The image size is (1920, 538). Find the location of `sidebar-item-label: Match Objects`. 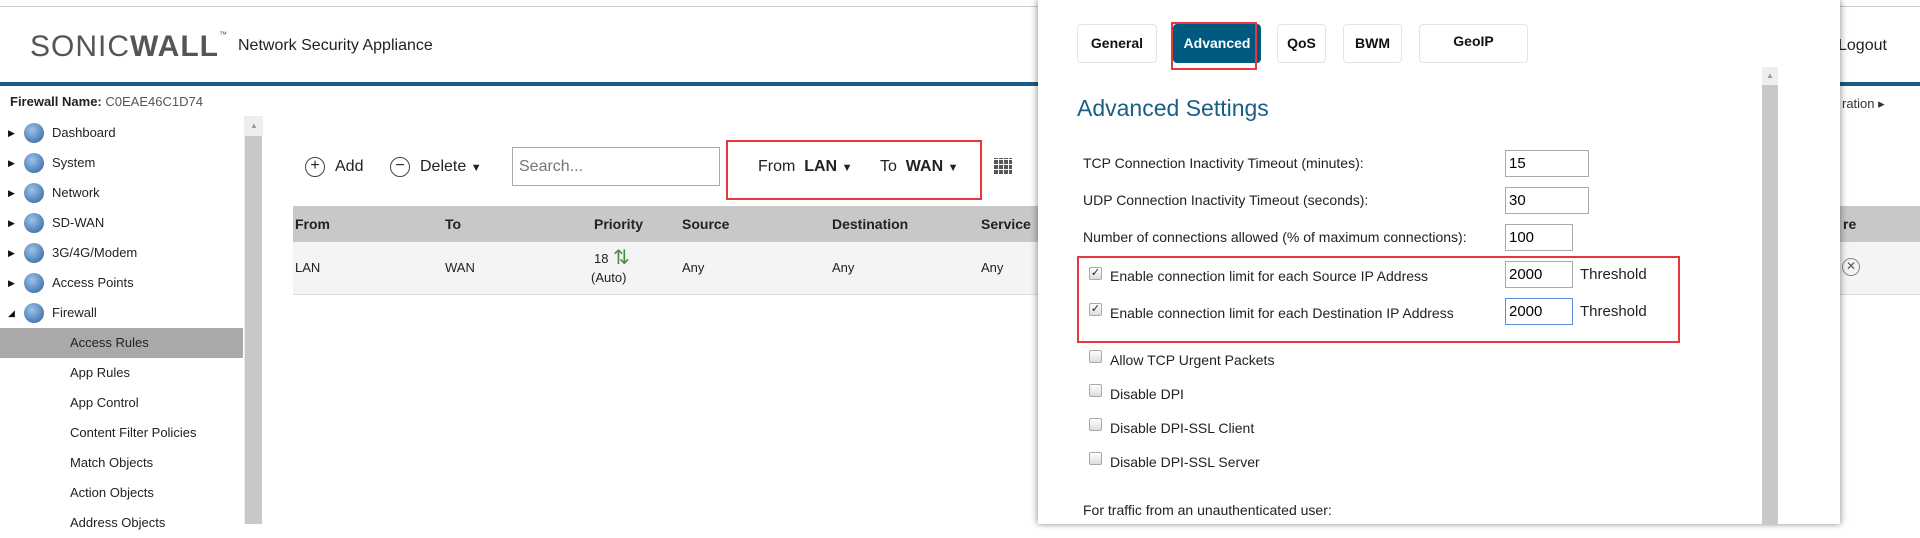

sidebar-item-label: Match Objects is located at coordinates (112, 462).